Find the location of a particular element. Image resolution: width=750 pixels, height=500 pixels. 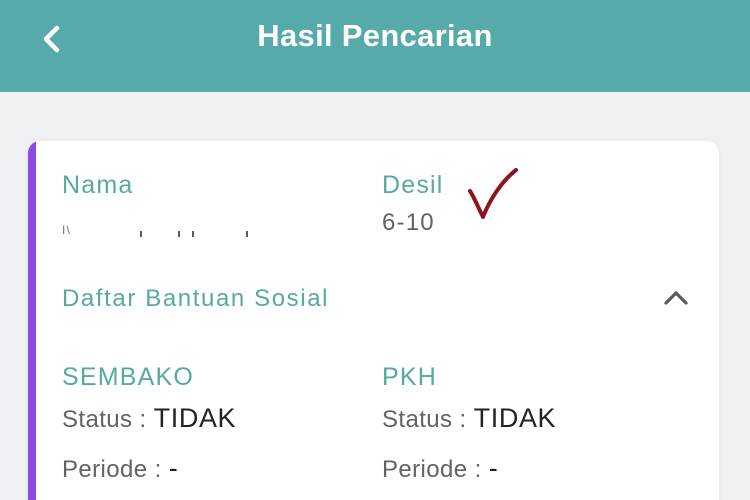

pkh-periode: Periode : - is located at coordinates (440, 468).